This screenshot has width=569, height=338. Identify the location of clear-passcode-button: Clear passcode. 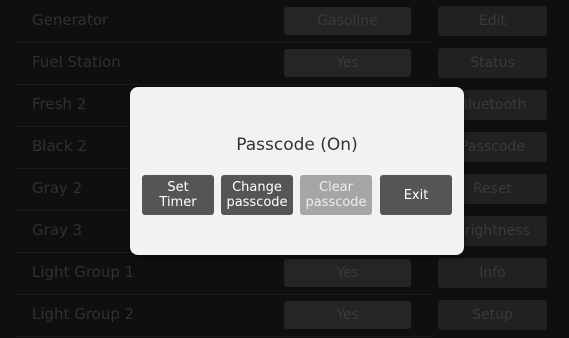
(336, 195).